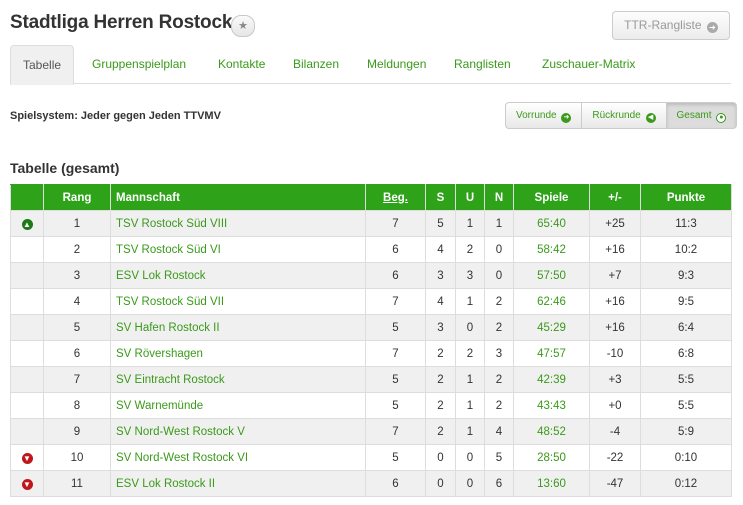 The height and width of the screenshot is (505, 743). What do you see at coordinates (470, 327) in the screenshot?
I see `unentschieden-cell: 0` at bounding box center [470, 327].